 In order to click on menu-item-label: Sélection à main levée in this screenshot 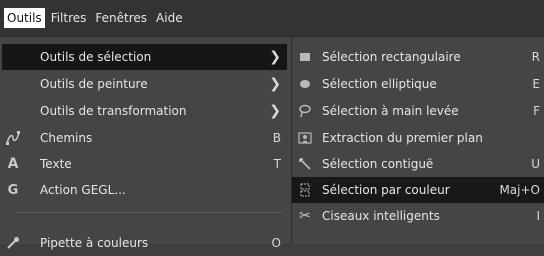, I will do `click(390, 111)`.